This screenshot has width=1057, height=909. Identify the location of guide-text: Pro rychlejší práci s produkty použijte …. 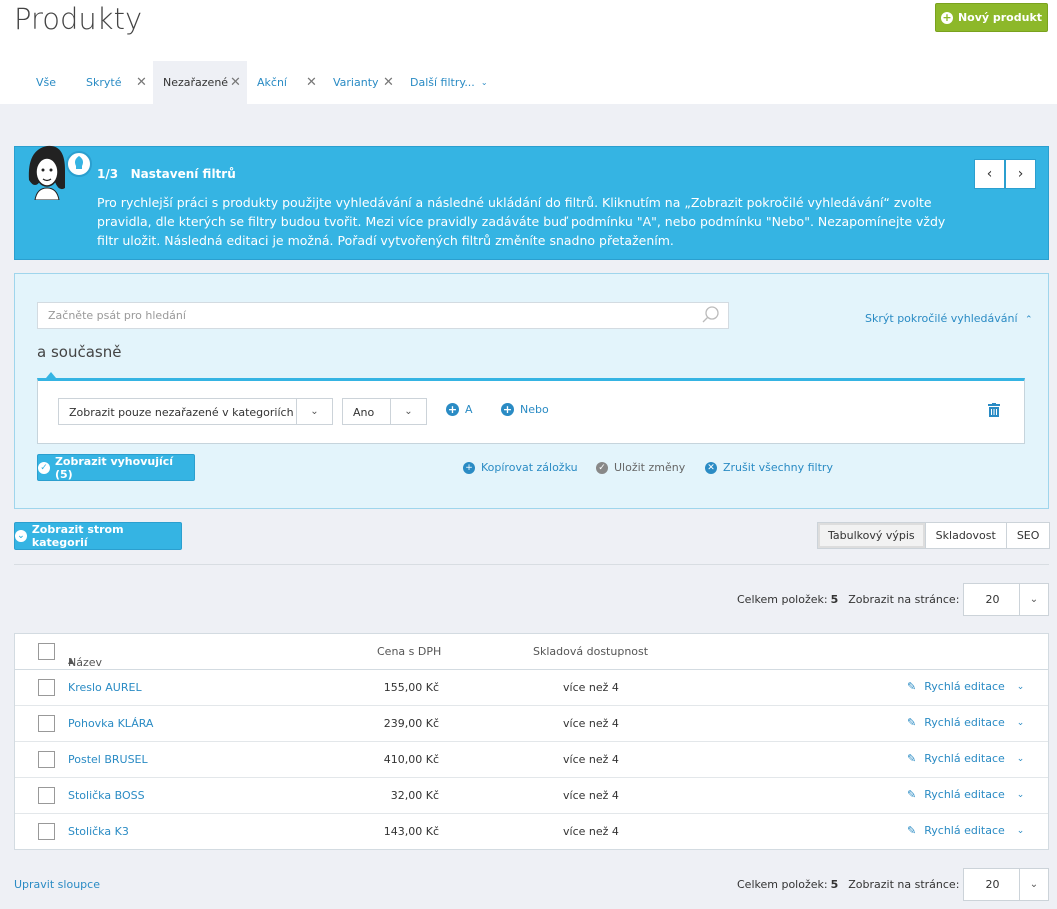
(521, 221).